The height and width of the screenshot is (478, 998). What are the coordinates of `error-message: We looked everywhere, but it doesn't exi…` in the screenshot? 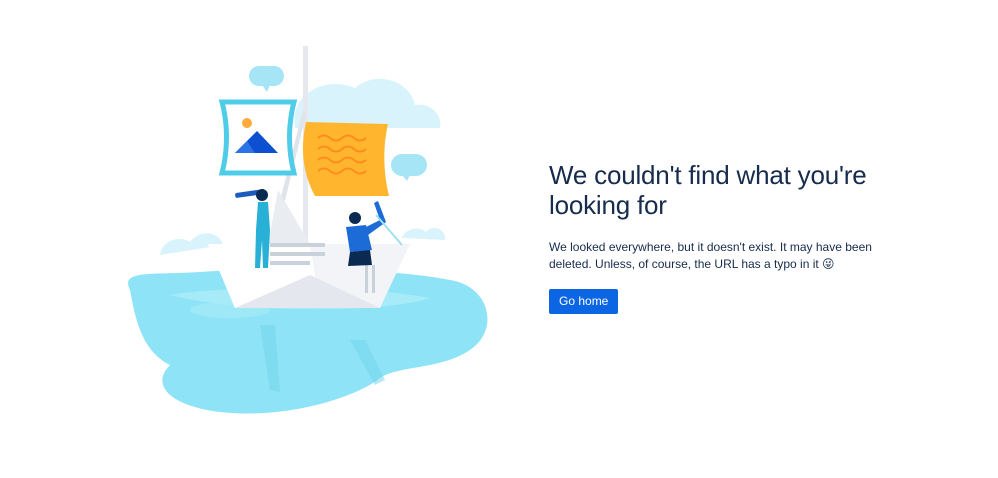 It's located at (710, 255).